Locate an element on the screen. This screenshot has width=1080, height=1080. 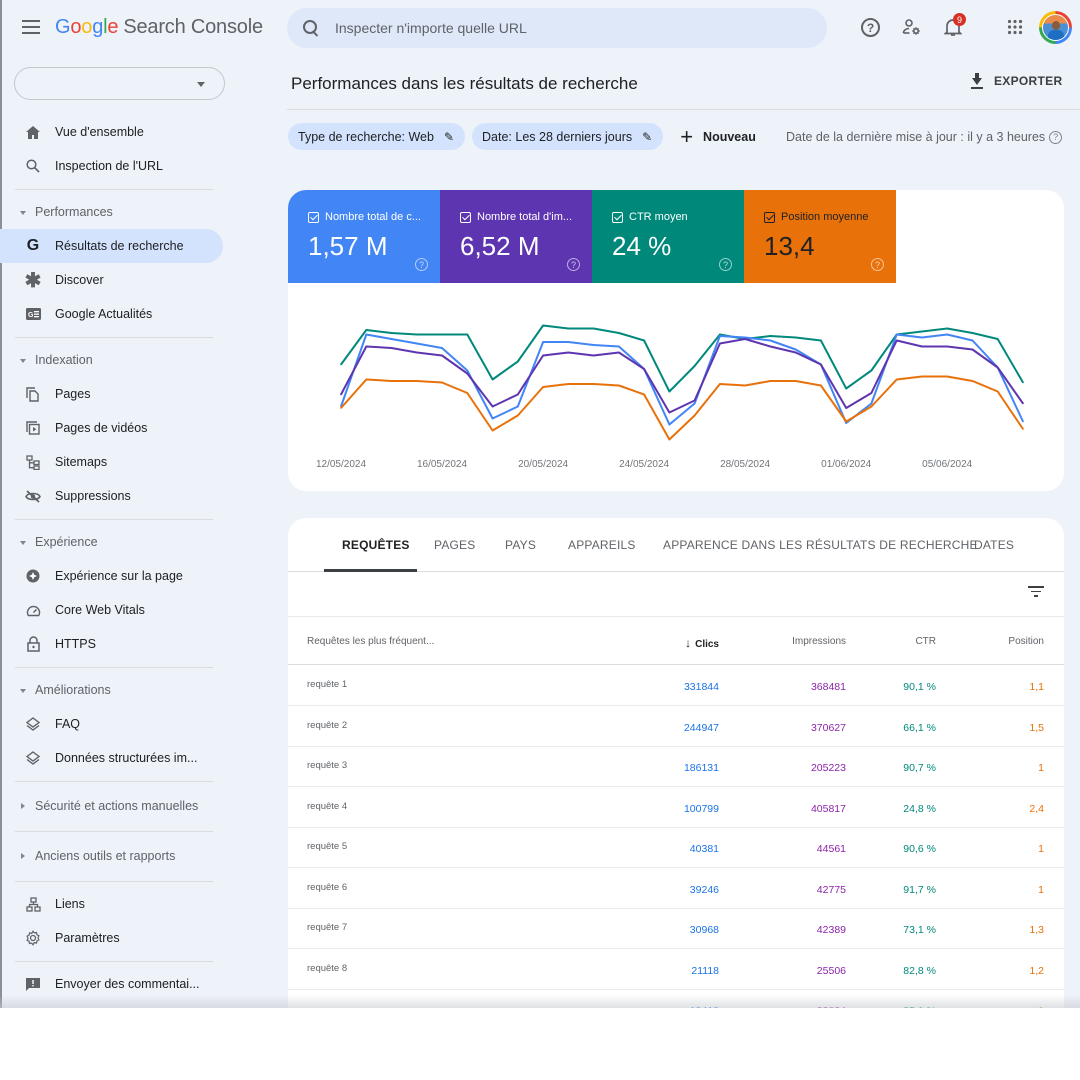
sidebar-item-search-results: G Résultats de recherche is located at coordinates (111, 246).